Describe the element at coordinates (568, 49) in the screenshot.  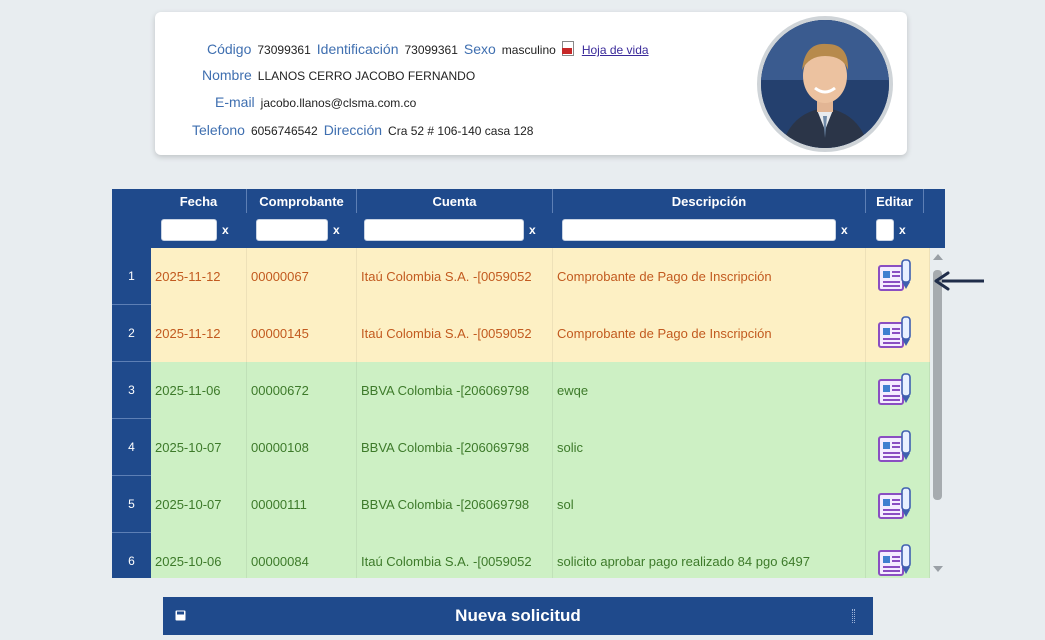
I see `pdf-icon` at that location.